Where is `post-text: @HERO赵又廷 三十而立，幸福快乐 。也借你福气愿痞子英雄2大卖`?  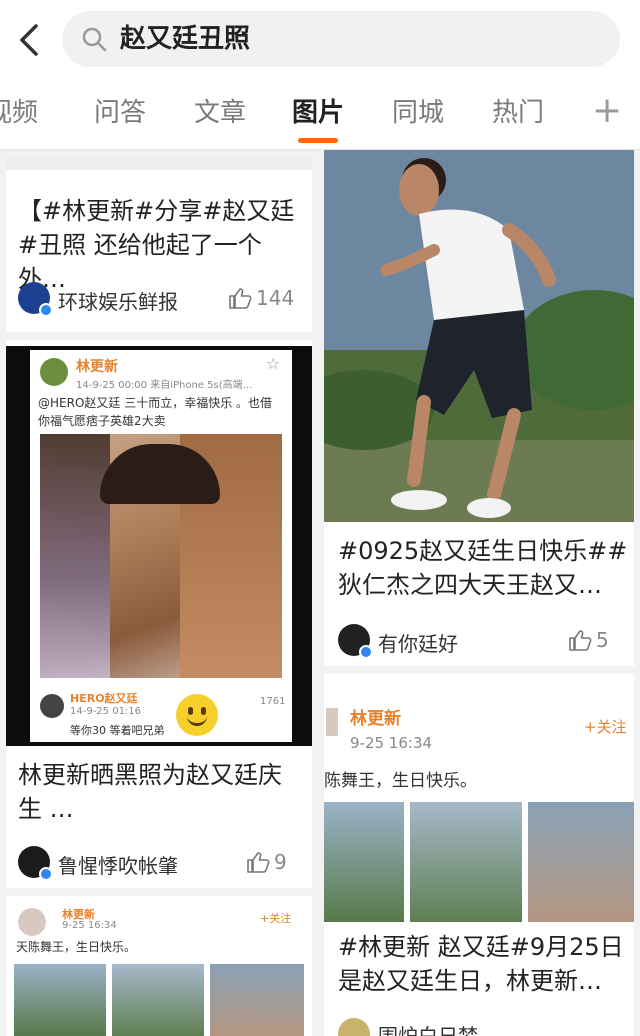 post-text: @HERO赵又廷 三十而立，幸福快乐 。也借你福气愿痞子英雄2大卖 is located at coordinates (155, 412).